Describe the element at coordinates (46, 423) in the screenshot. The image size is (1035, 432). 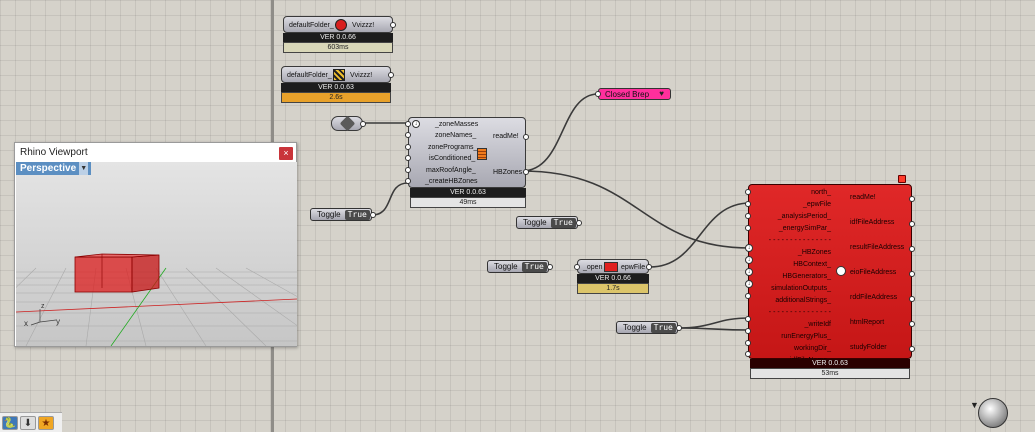
I see `ladybug-app-icon: ★` at that location.